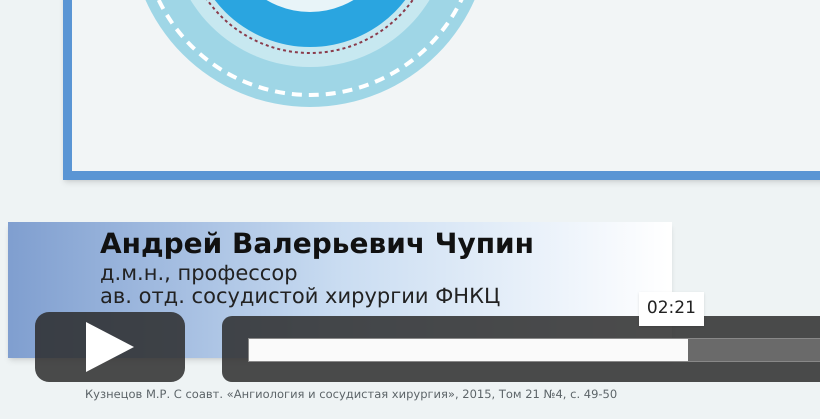 The height and width of the screenshot is (419, 820). Describe the element at coordinates (534, 350) in the screenshot. I see `progress-track` at that location.